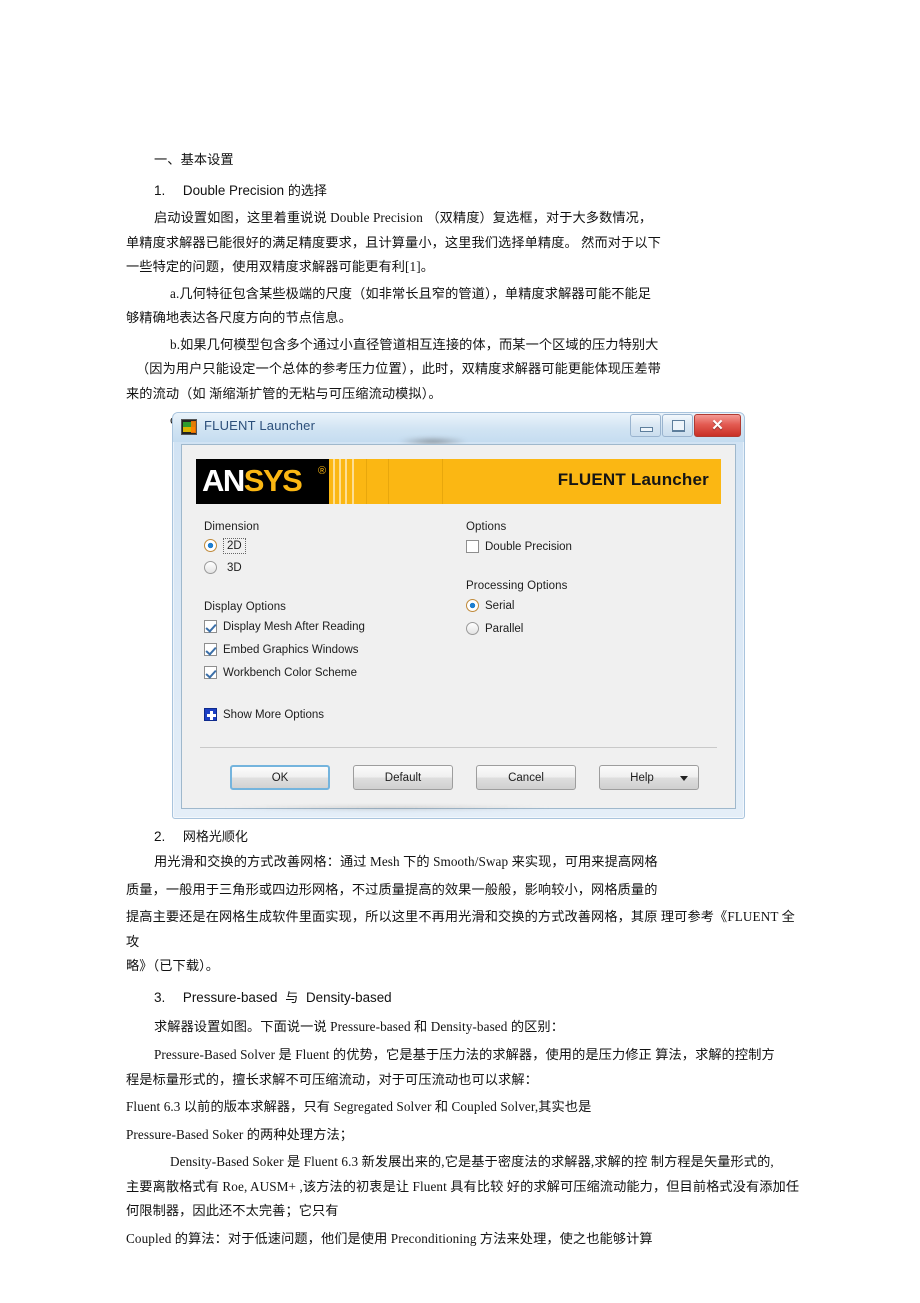  I want to click on item-3-title-latin-a: Pressure-based, so click(230, 997).